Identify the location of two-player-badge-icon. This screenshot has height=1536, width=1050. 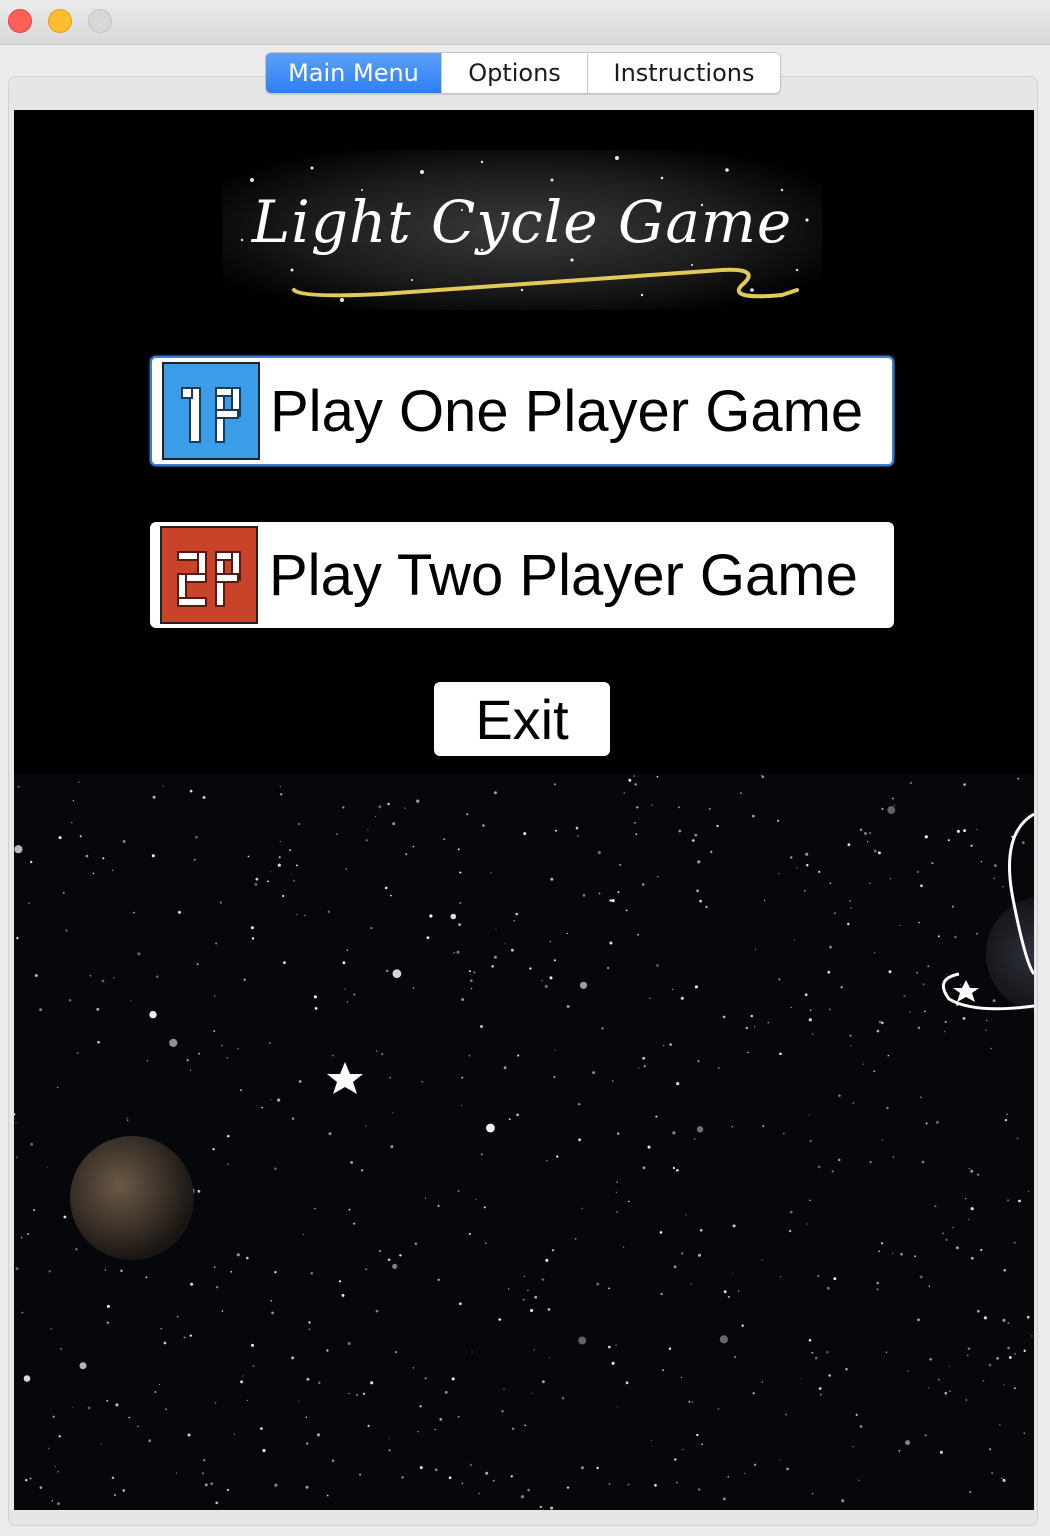
(209, 575).